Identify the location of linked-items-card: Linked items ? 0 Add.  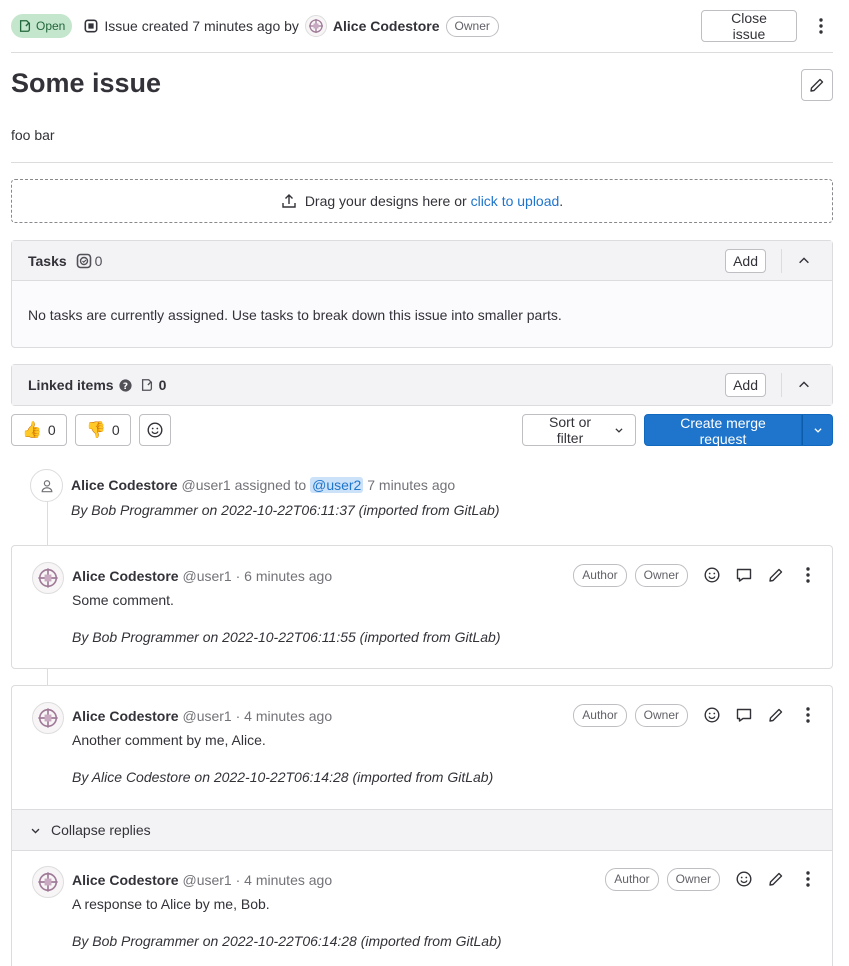
(422, 385).